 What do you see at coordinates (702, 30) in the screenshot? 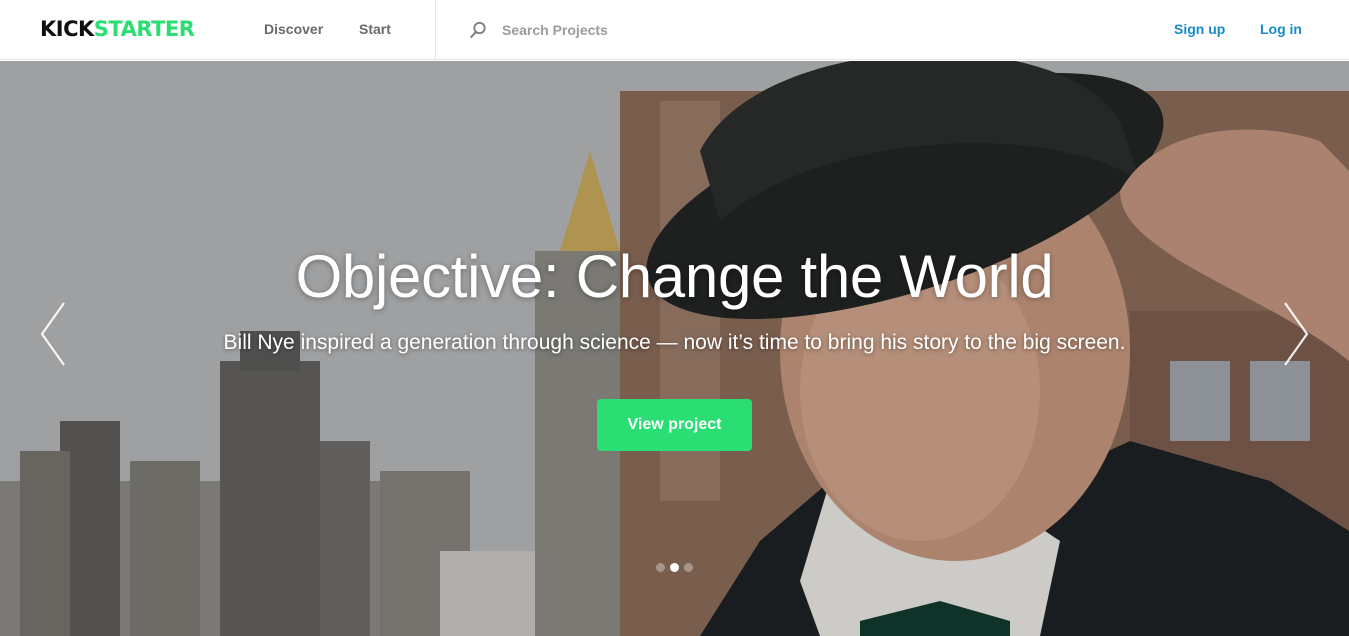
I see `search-input` at bounding box center [702, 30].